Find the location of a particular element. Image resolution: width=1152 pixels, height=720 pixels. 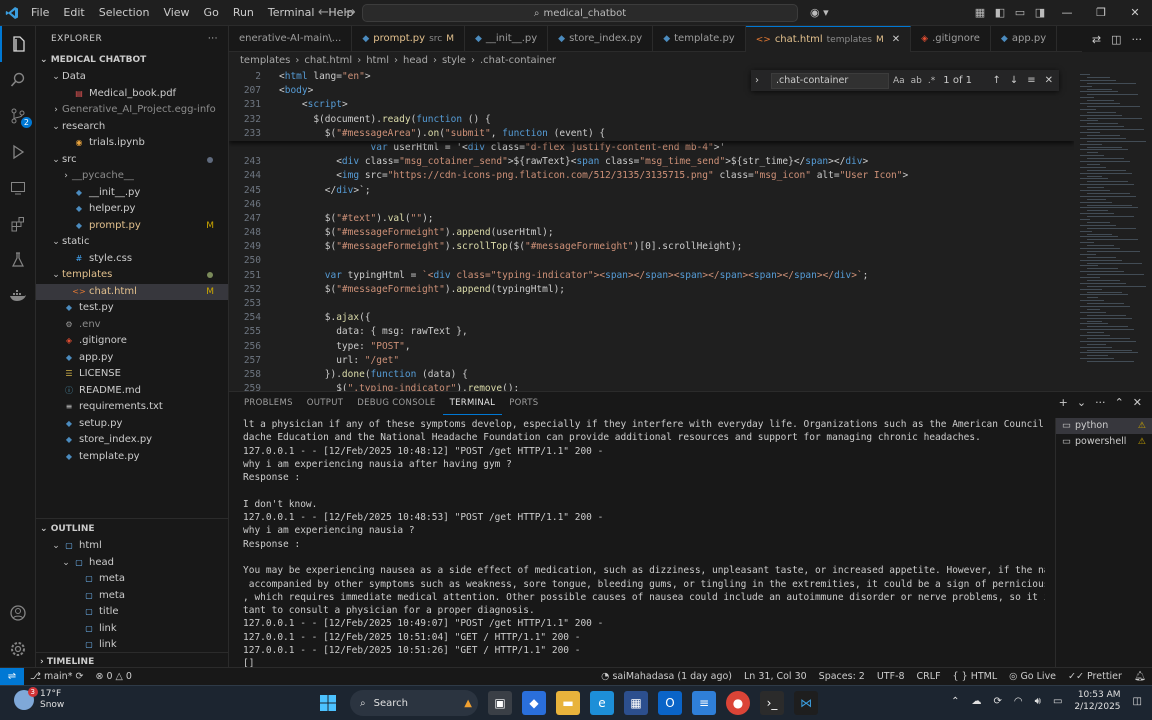

edge-browser-icon: e is located at coordinates (602, 703).